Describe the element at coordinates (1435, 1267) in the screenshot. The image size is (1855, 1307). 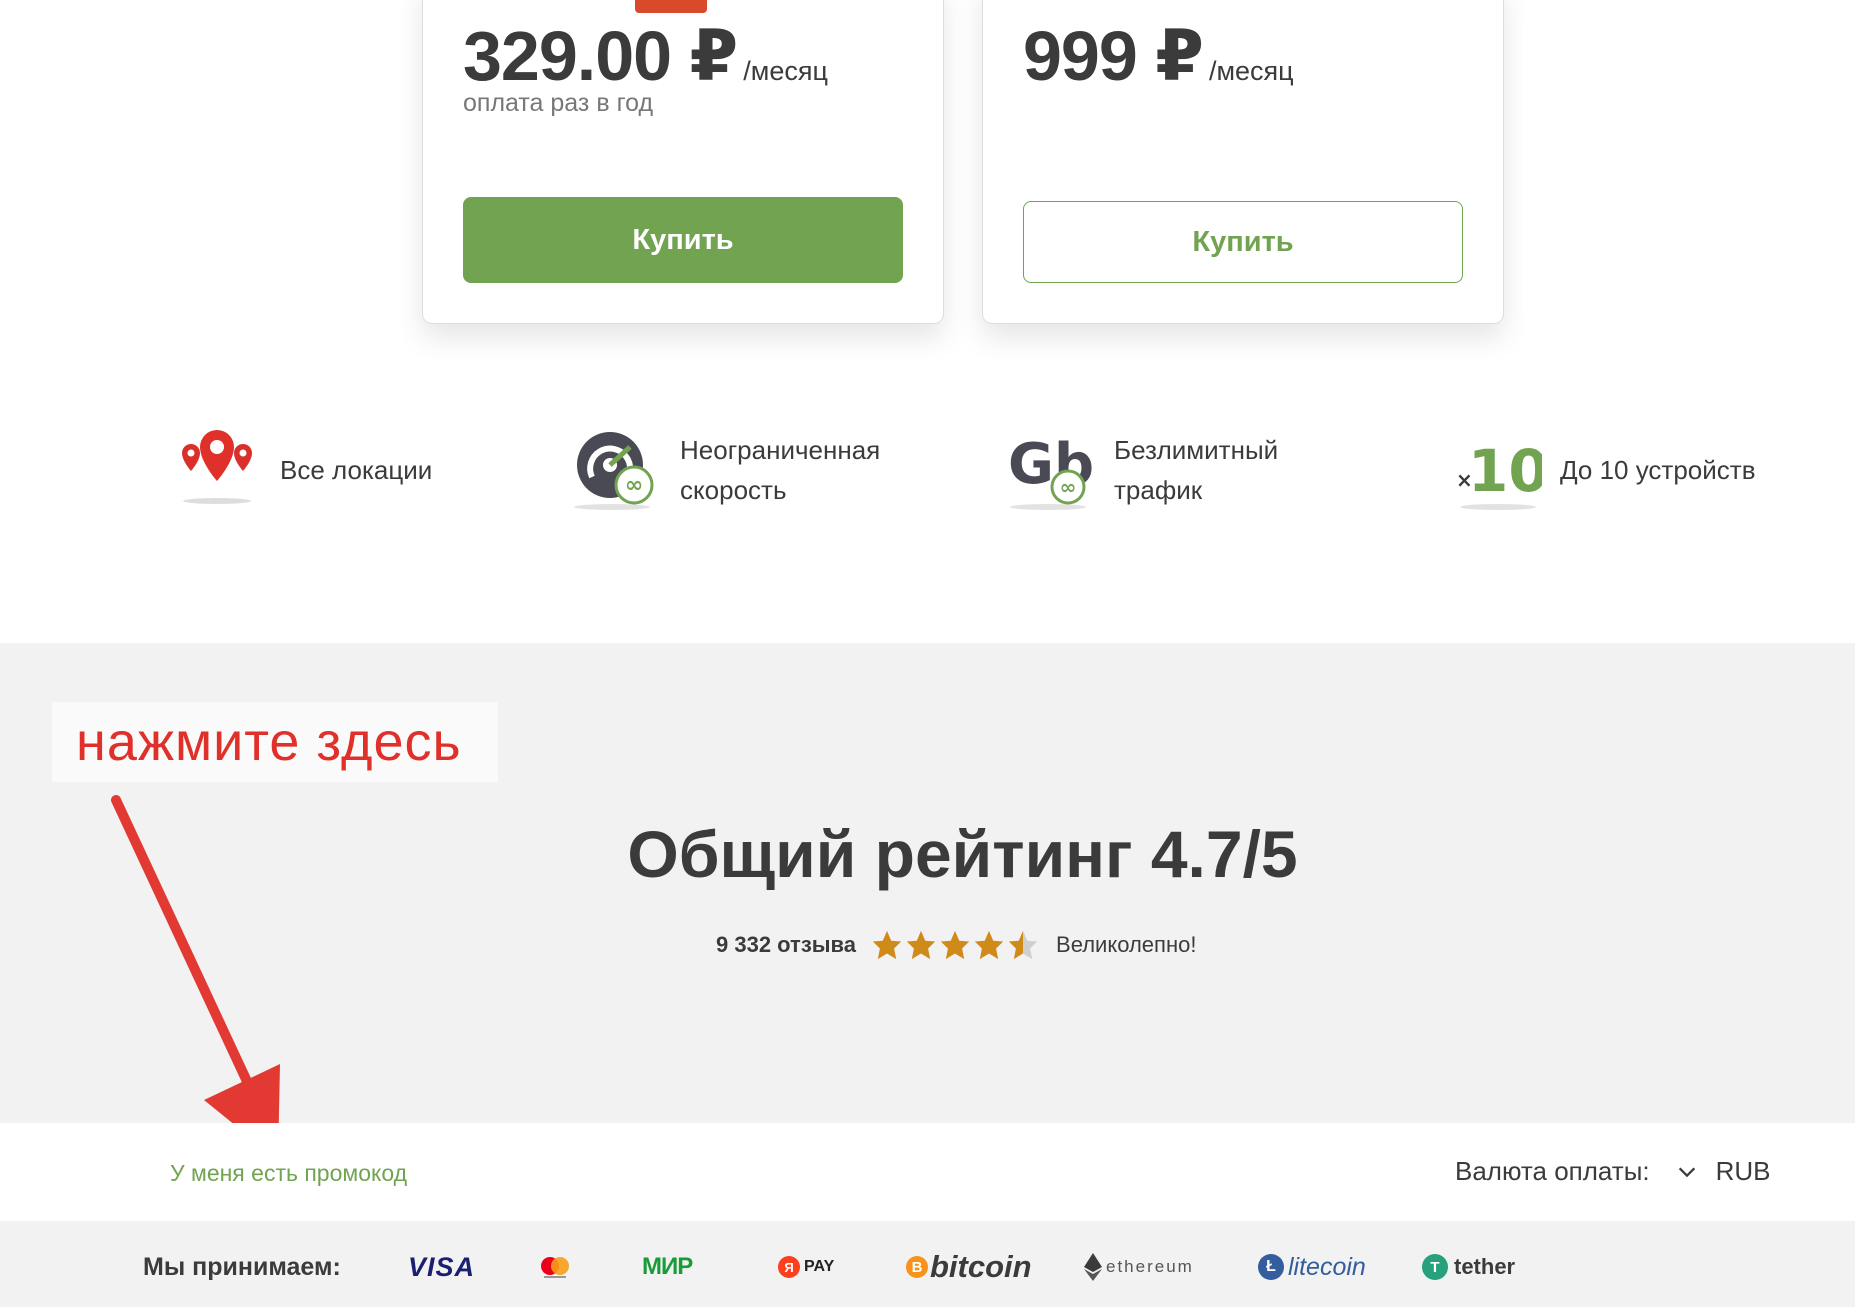
I see `tether-icon: T` at that location.